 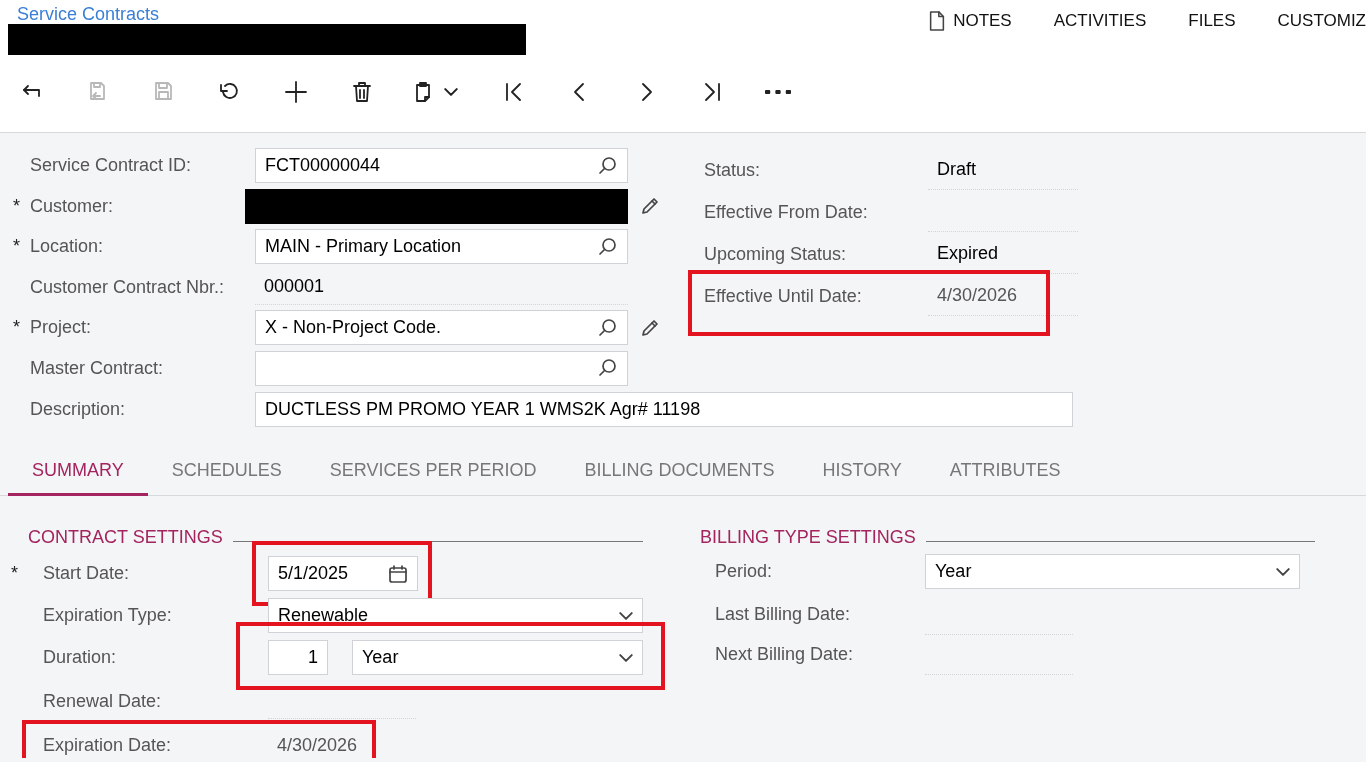 I want to click on field-label: Expiration Type:, so click(x=107, y=615).